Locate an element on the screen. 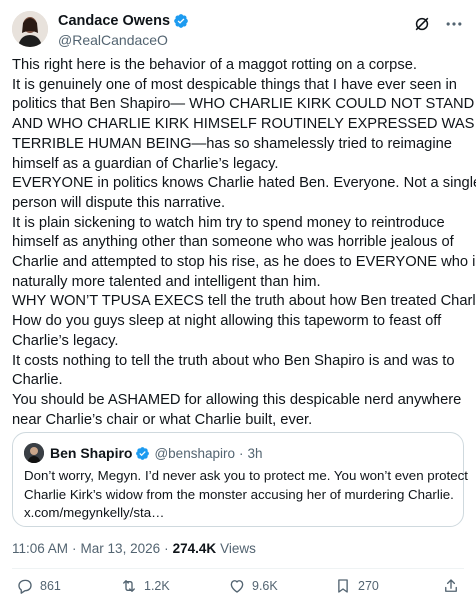 This screenshot has width=476, height=601. author-display-name: Candace Owens is located at coordinates (114, 21).